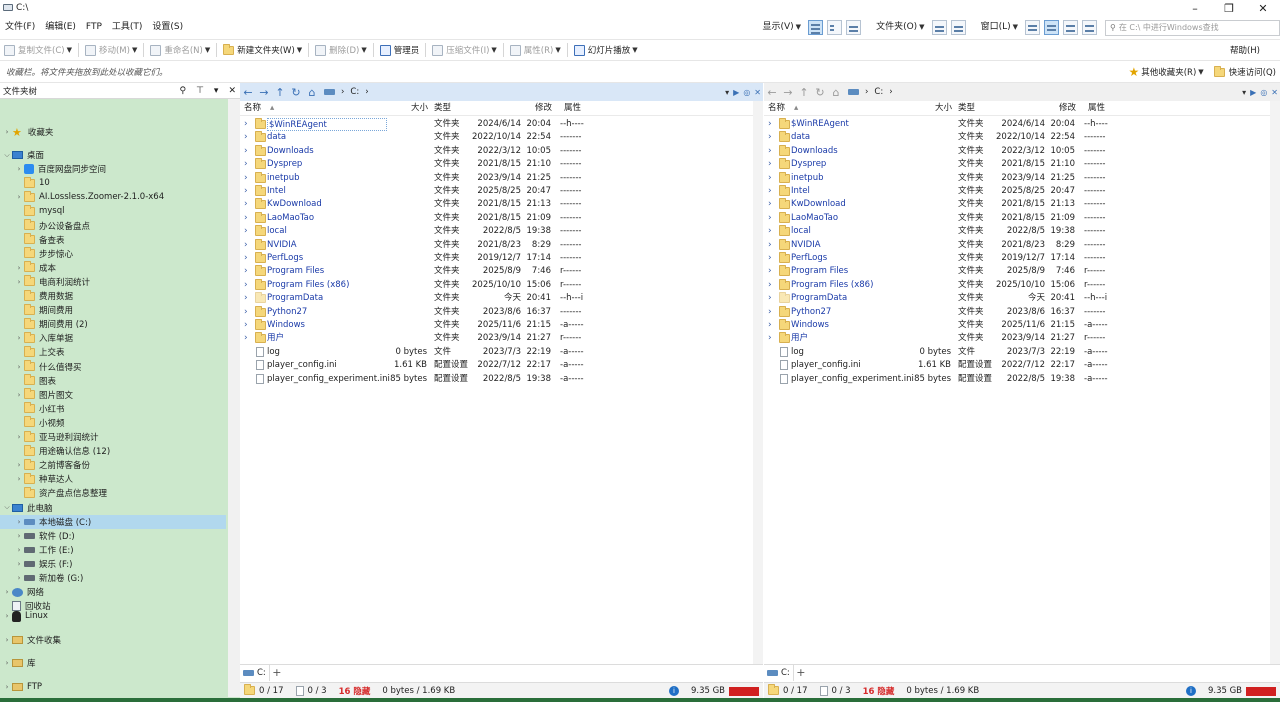 This screenshot has height=702, width=1280. What do you see at coordinates (113, 338) in the screenshot?
I see `tree-item: › 入库单据` at bounding box center [113, 338].